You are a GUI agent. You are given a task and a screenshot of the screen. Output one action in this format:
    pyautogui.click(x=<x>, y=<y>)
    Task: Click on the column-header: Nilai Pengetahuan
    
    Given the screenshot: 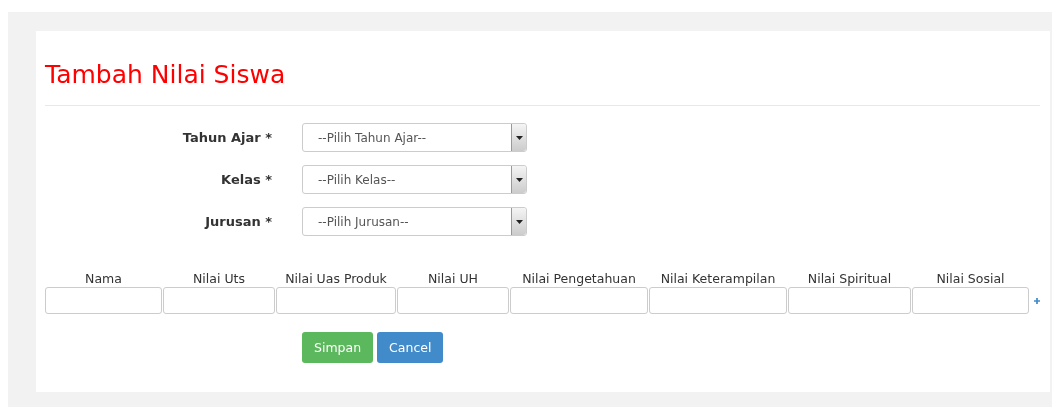 What is the action you would take?
    pyautogui.click(x=579, y=278)
    